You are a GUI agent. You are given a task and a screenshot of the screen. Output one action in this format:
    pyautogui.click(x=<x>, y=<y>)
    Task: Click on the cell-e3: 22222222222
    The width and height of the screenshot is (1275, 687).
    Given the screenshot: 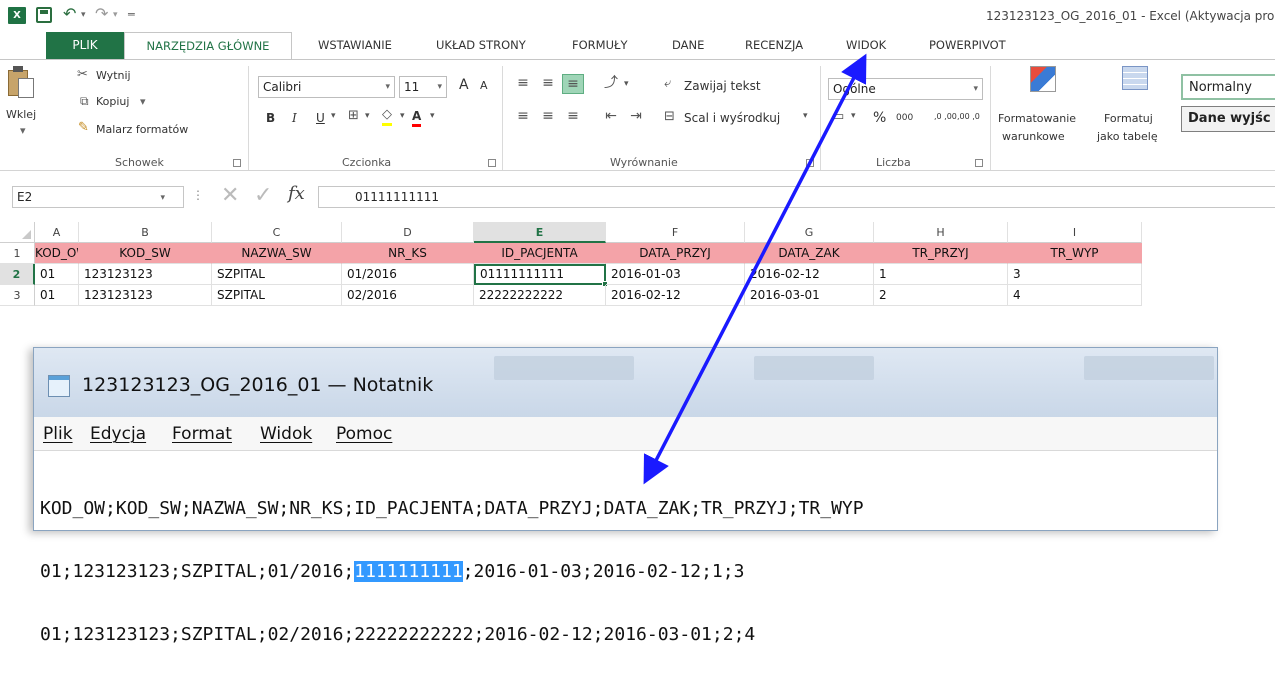 What is the action you would take?
    pyautogui.click(x=540, y=295)
    